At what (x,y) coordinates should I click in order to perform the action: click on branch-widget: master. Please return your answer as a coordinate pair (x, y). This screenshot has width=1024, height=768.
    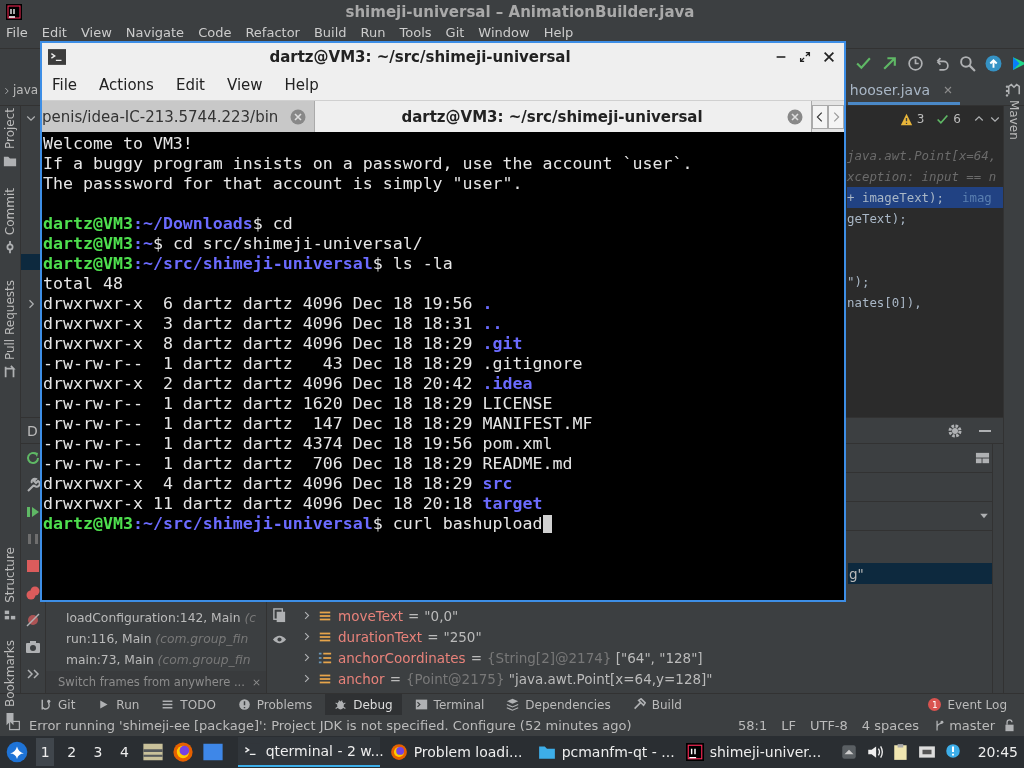
    Looking at the image, I should click on (964, 725).